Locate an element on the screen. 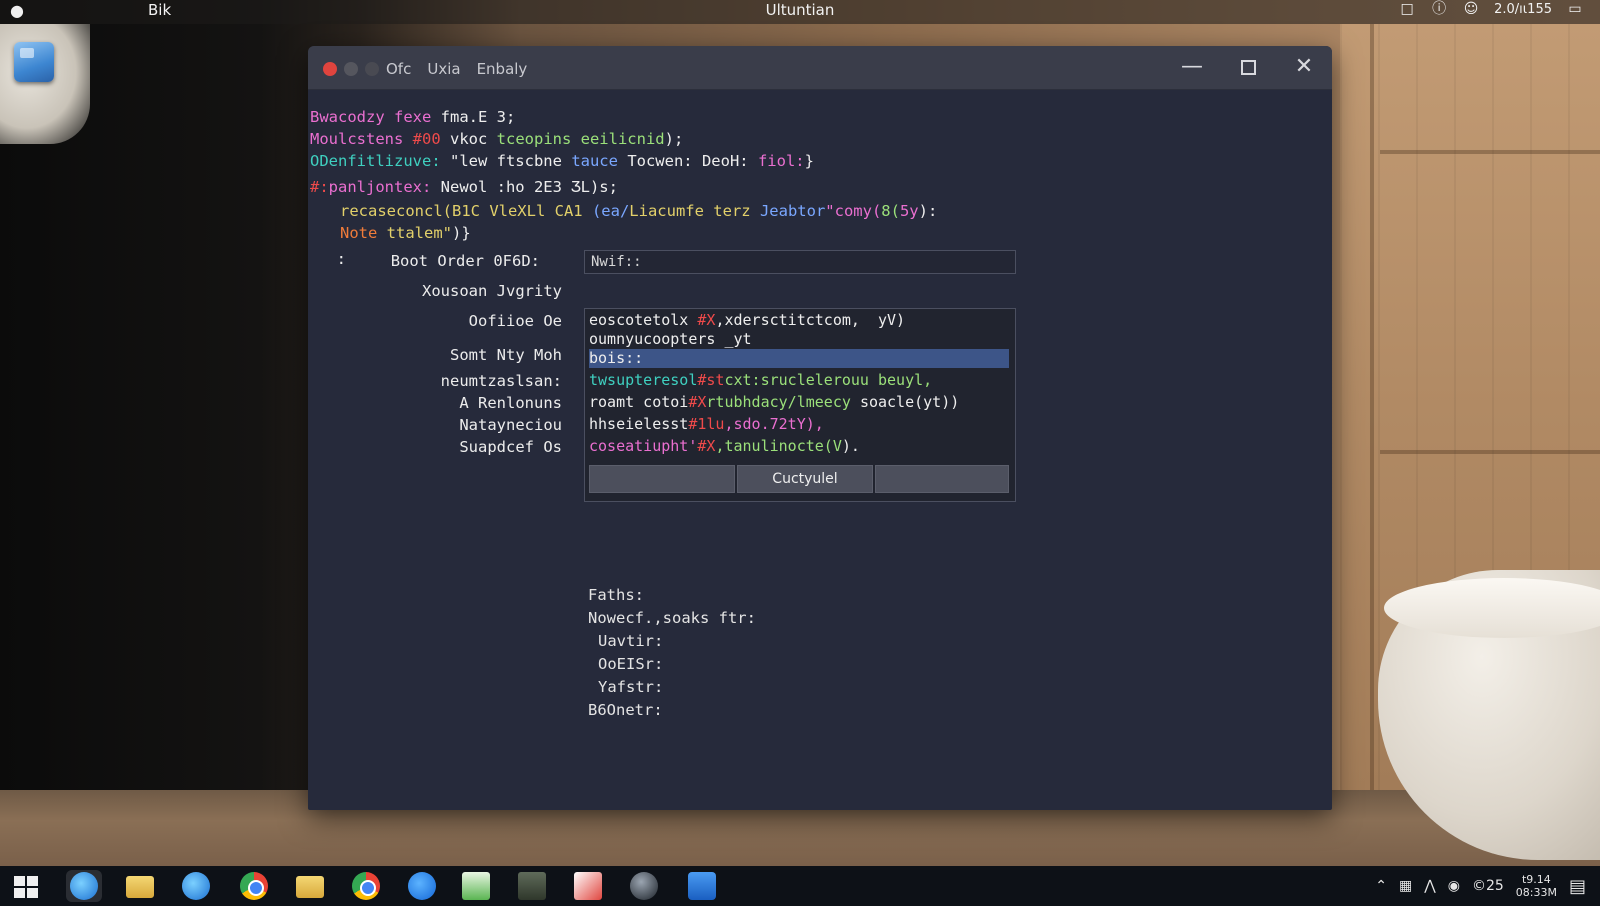  paths-header: Faths: is located at coordinates (616, 595).